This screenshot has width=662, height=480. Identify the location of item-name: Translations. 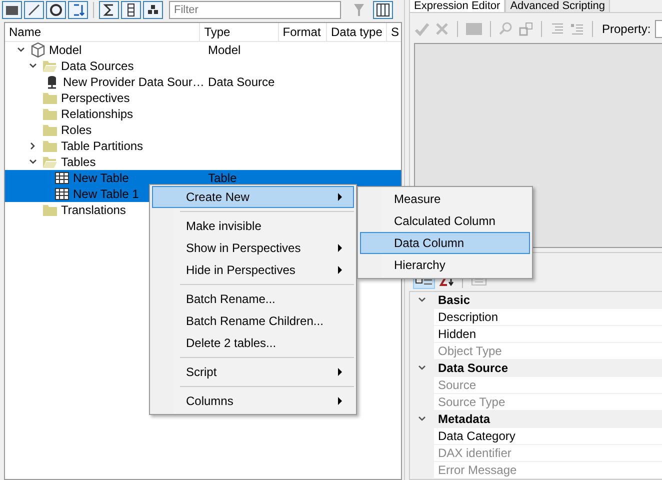
(93, 210).